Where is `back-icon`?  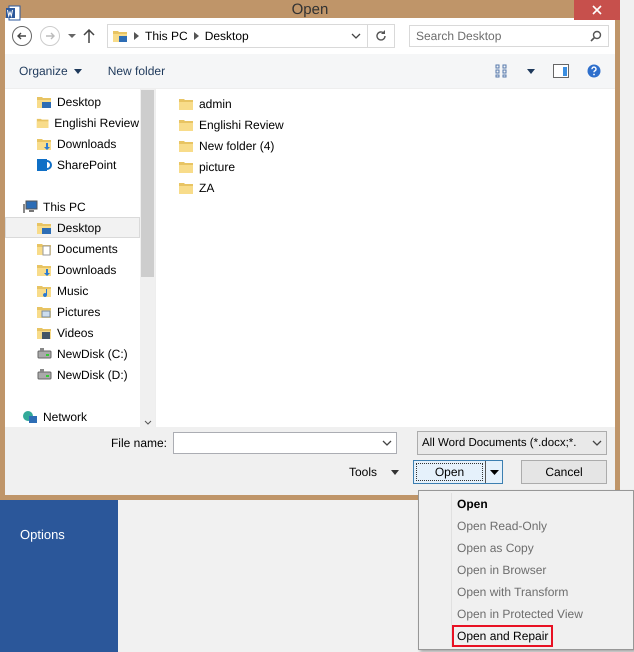 back-icon is located at coordinates (22, 36).